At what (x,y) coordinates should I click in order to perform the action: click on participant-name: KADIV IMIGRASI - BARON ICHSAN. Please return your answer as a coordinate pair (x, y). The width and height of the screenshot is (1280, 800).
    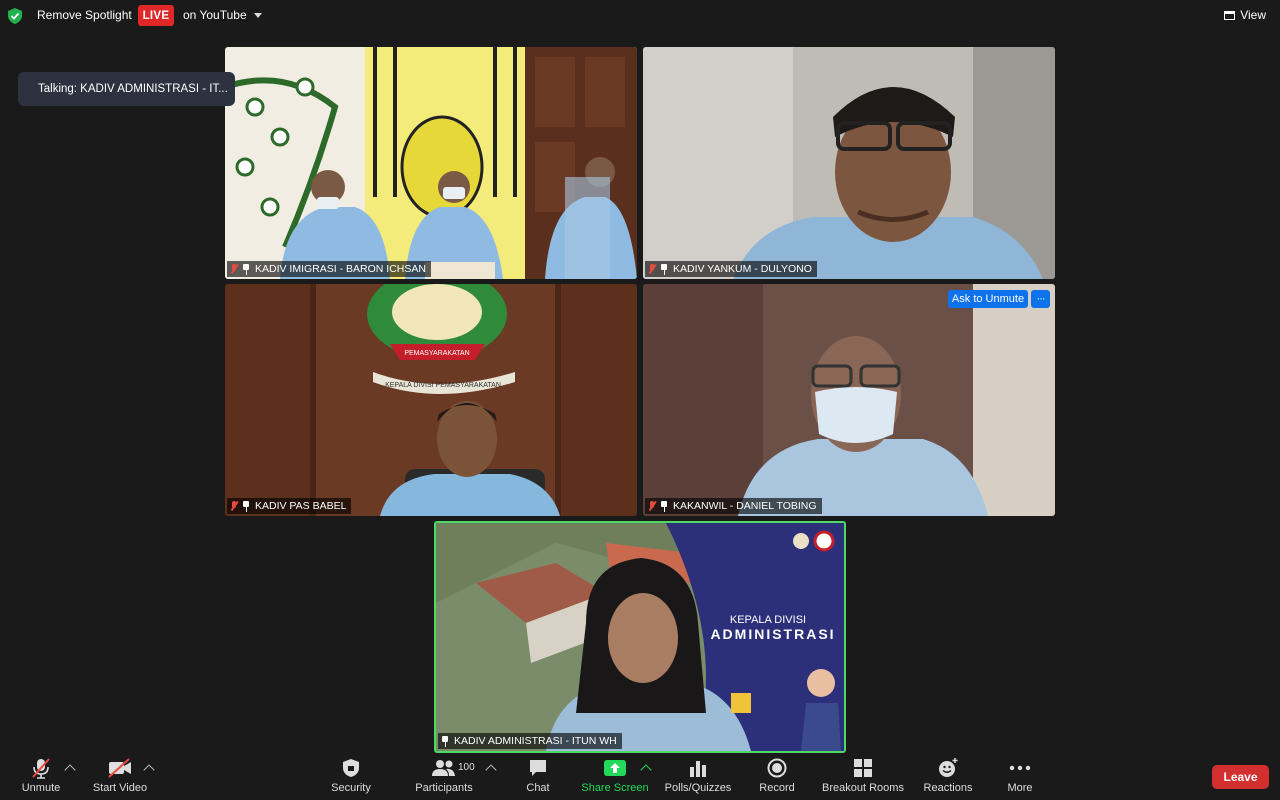
    Looking at the image, I should click on (340, 269).